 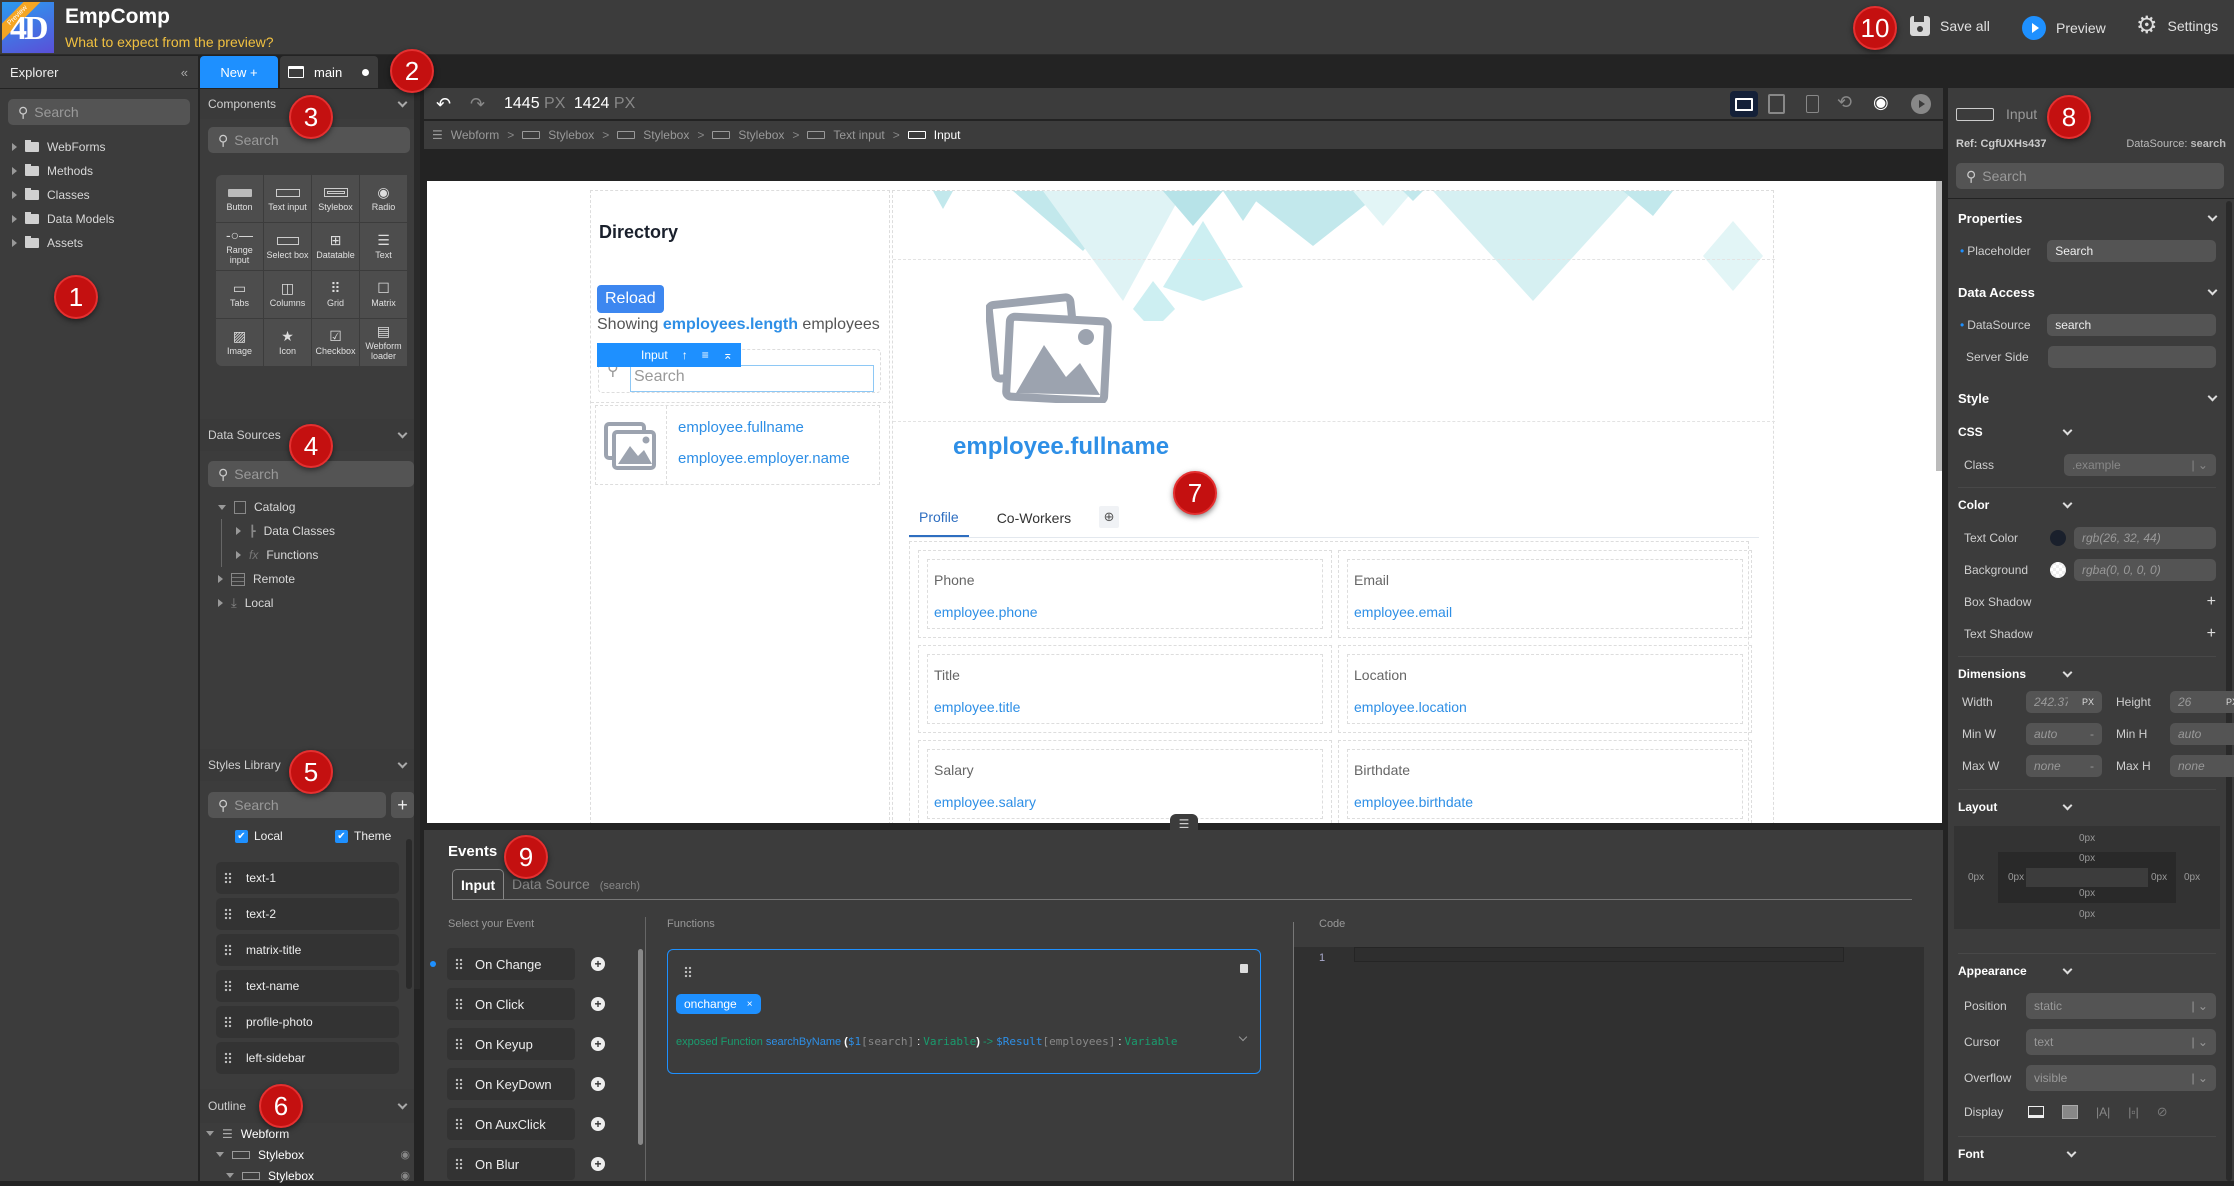 I want to click on add-box-shadow-icon: +, so click(x=2211, y=602).